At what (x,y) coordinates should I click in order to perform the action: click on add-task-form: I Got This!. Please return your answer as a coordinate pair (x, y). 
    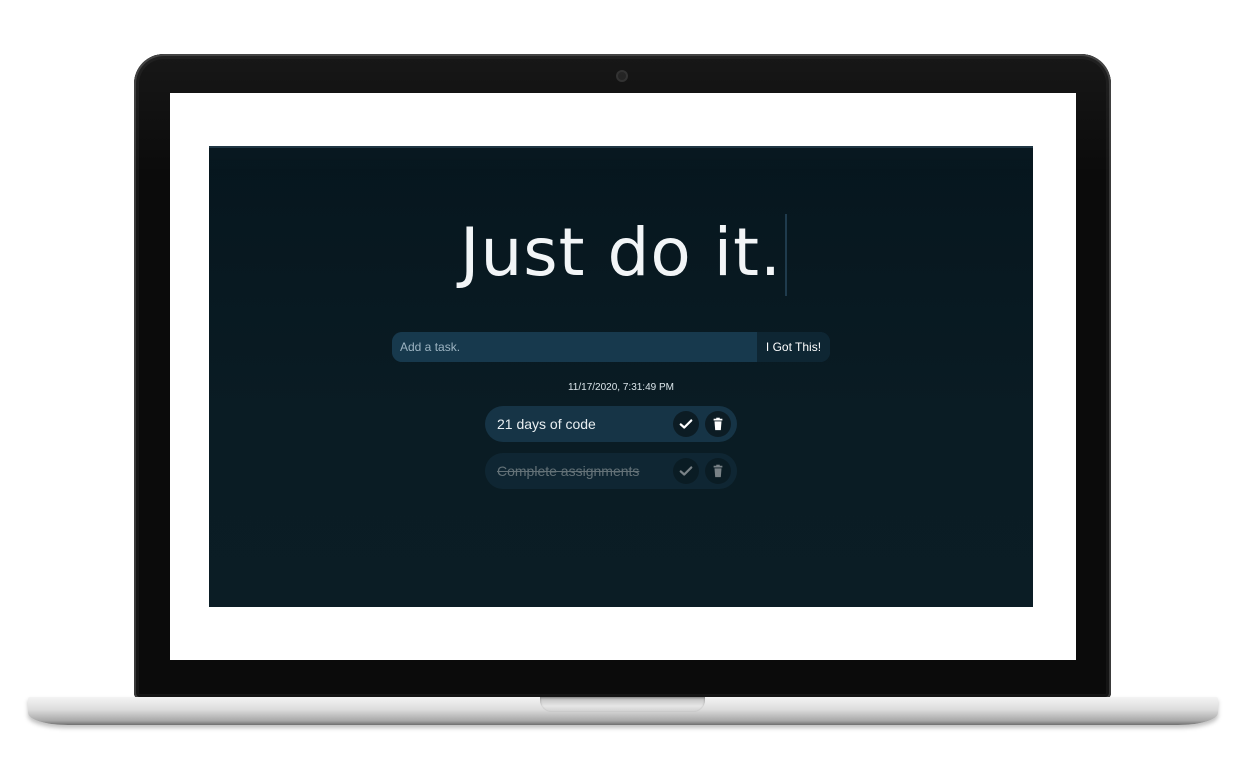
    Looking at the image, I should click on (611, 347).